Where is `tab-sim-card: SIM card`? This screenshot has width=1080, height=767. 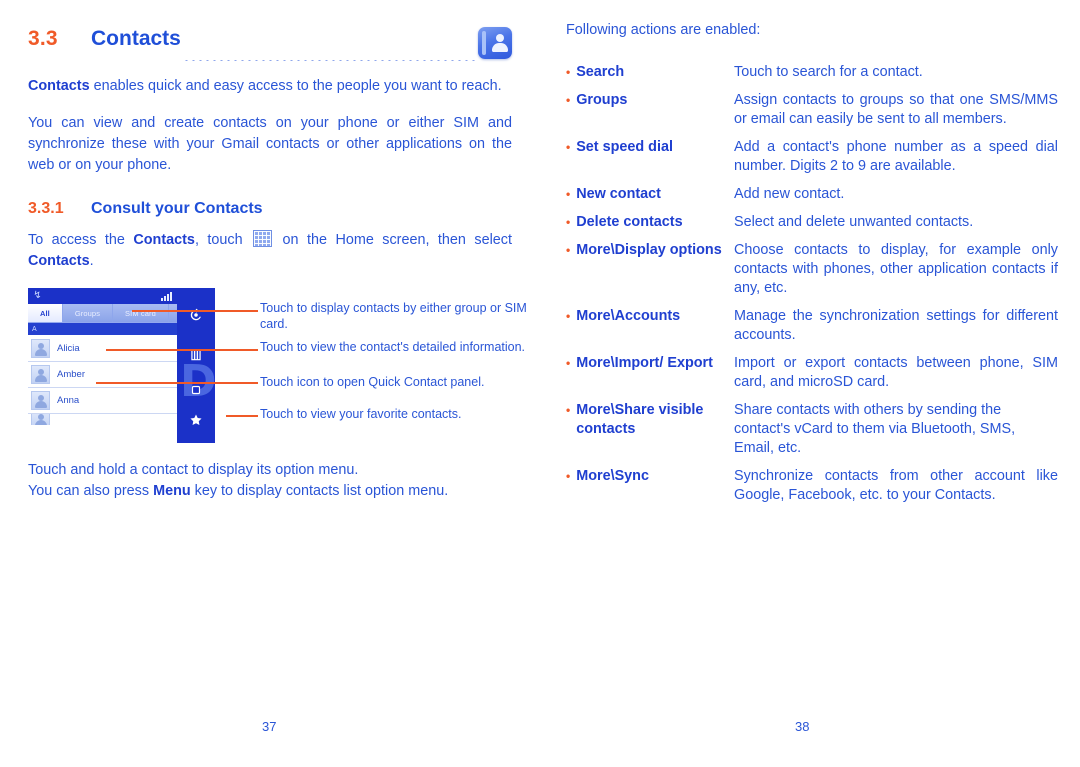
tab-sim-card: SIM card is located at coordinates (141, 313).